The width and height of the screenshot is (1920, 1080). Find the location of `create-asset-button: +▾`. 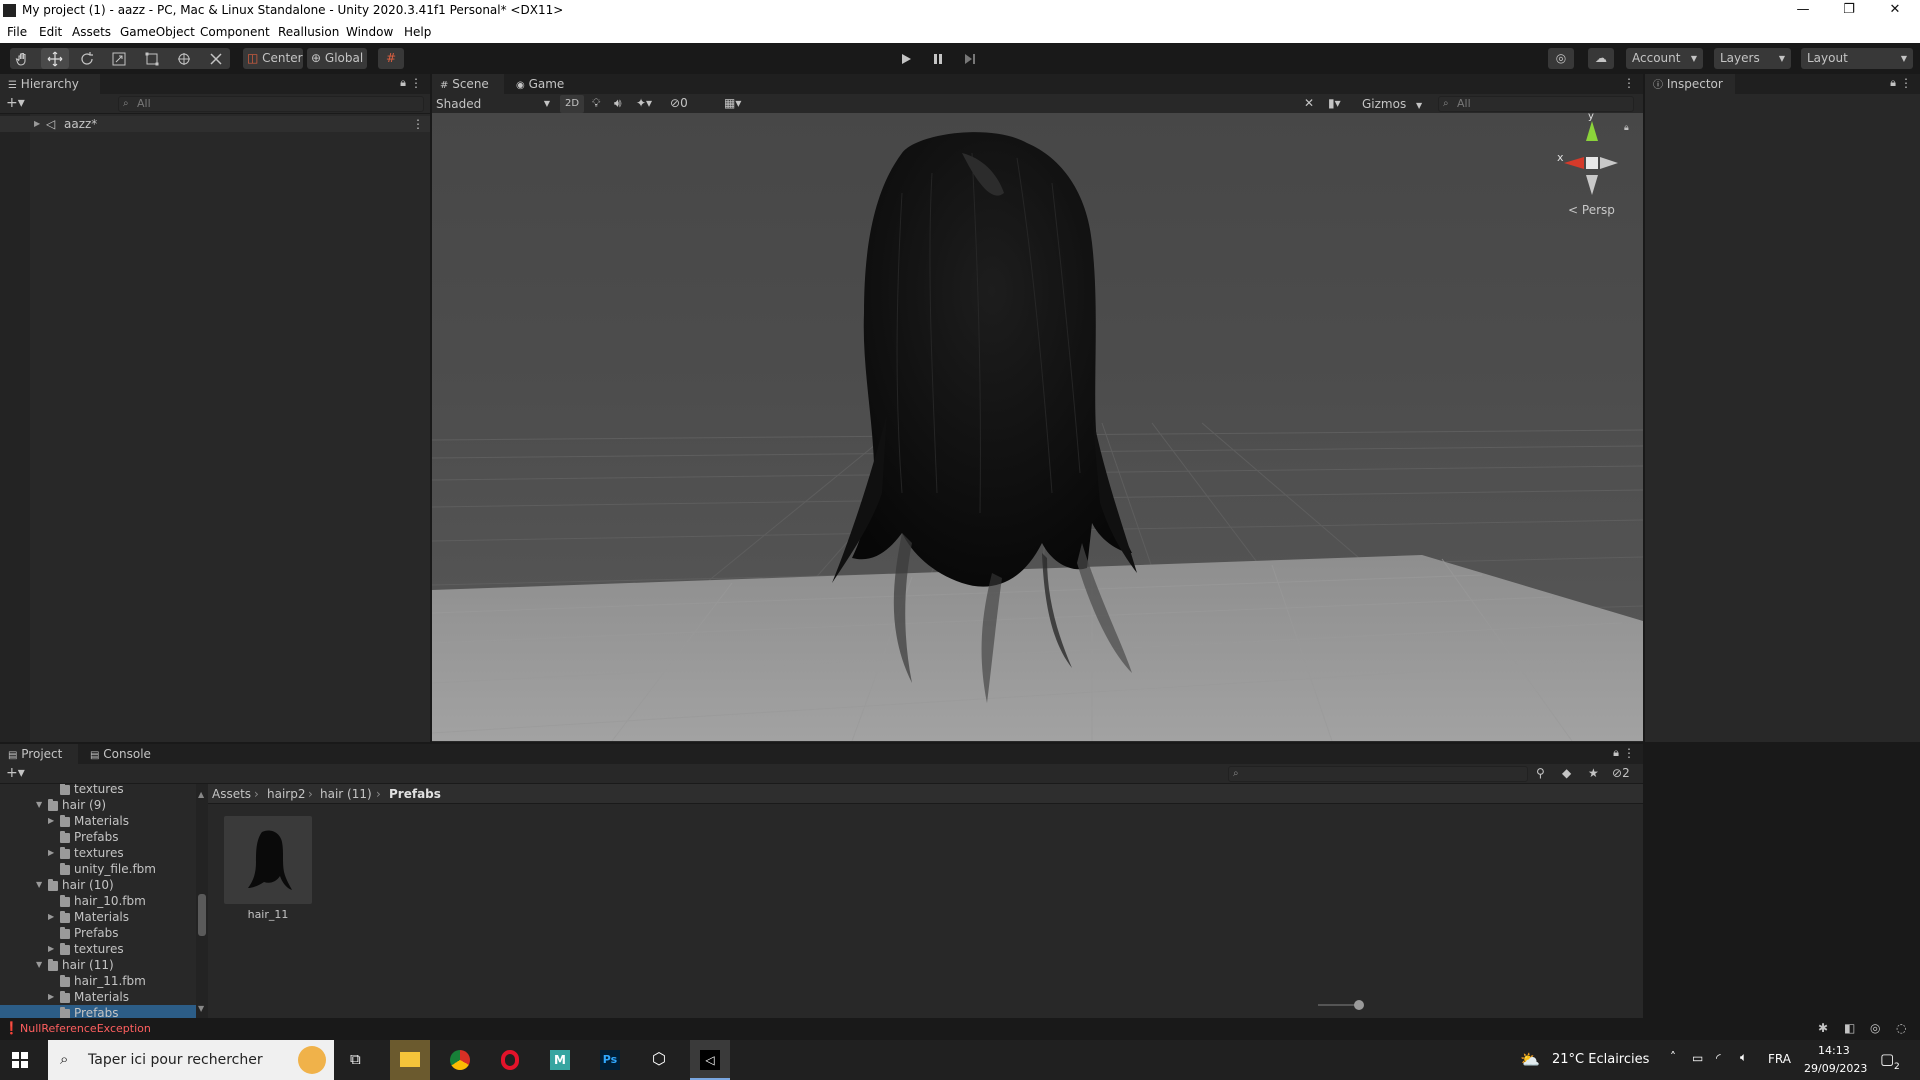

create-asset-button: +▾ is located at coordinates (15, 773).